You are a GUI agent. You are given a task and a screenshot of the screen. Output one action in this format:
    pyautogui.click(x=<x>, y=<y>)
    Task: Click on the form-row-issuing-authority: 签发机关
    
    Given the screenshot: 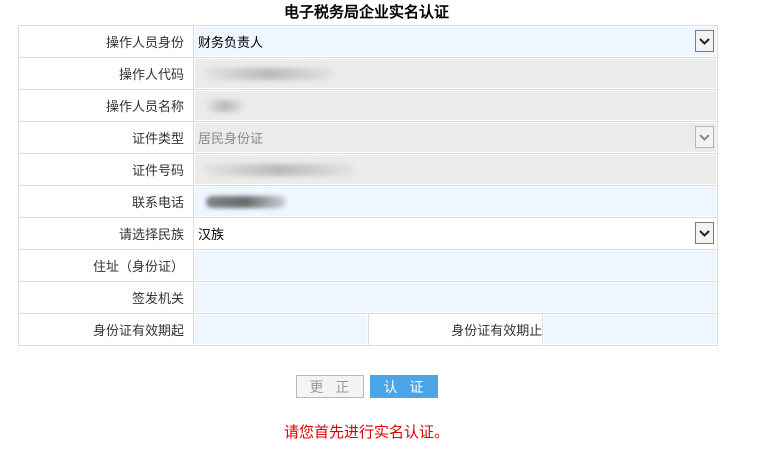 What is the action you would take?
    pyautogui.click(x=368, y=297)
    